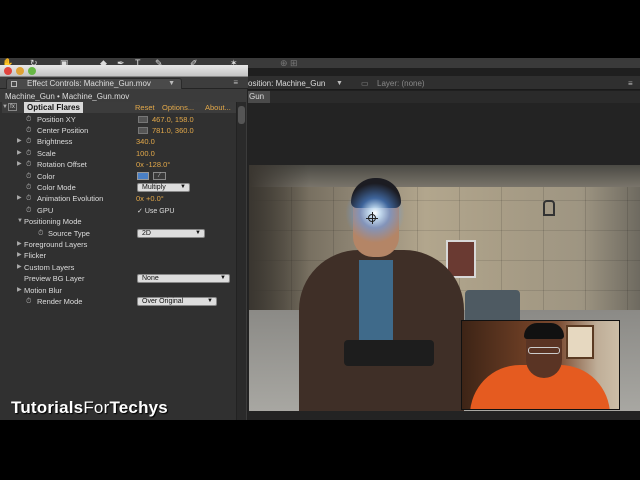 The width and height of the screenshot is (640, 480). Describe the element at coordinates (20, 221) in the screenshot. I see `twirl-open-icon: ▼` at that location.